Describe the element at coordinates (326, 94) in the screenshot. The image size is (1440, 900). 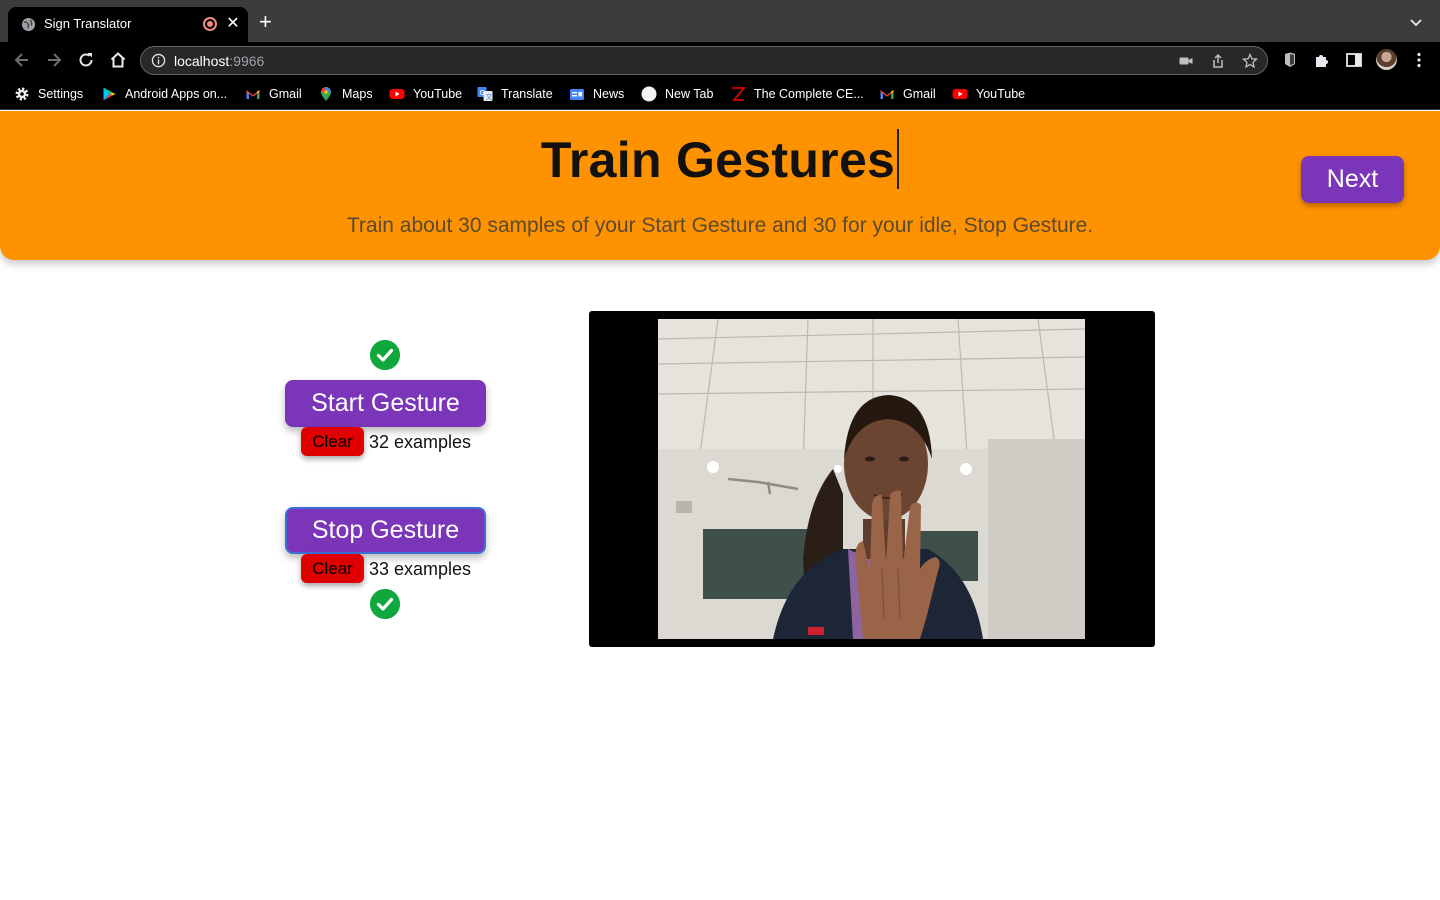
I see `maps-pin-icon` at that location.